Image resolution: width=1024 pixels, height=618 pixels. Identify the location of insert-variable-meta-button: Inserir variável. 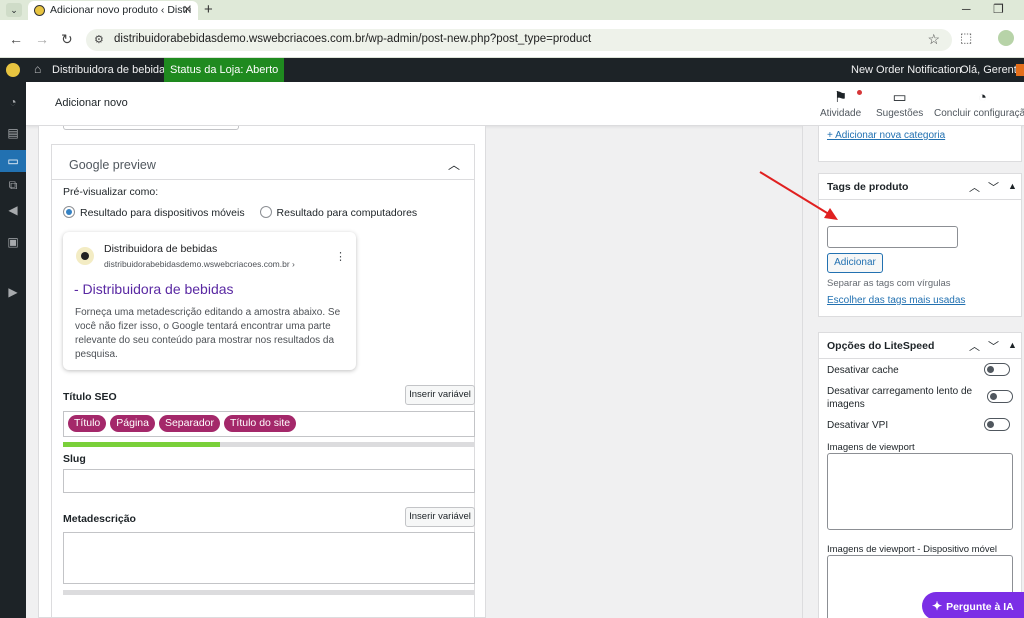
(440, 517).